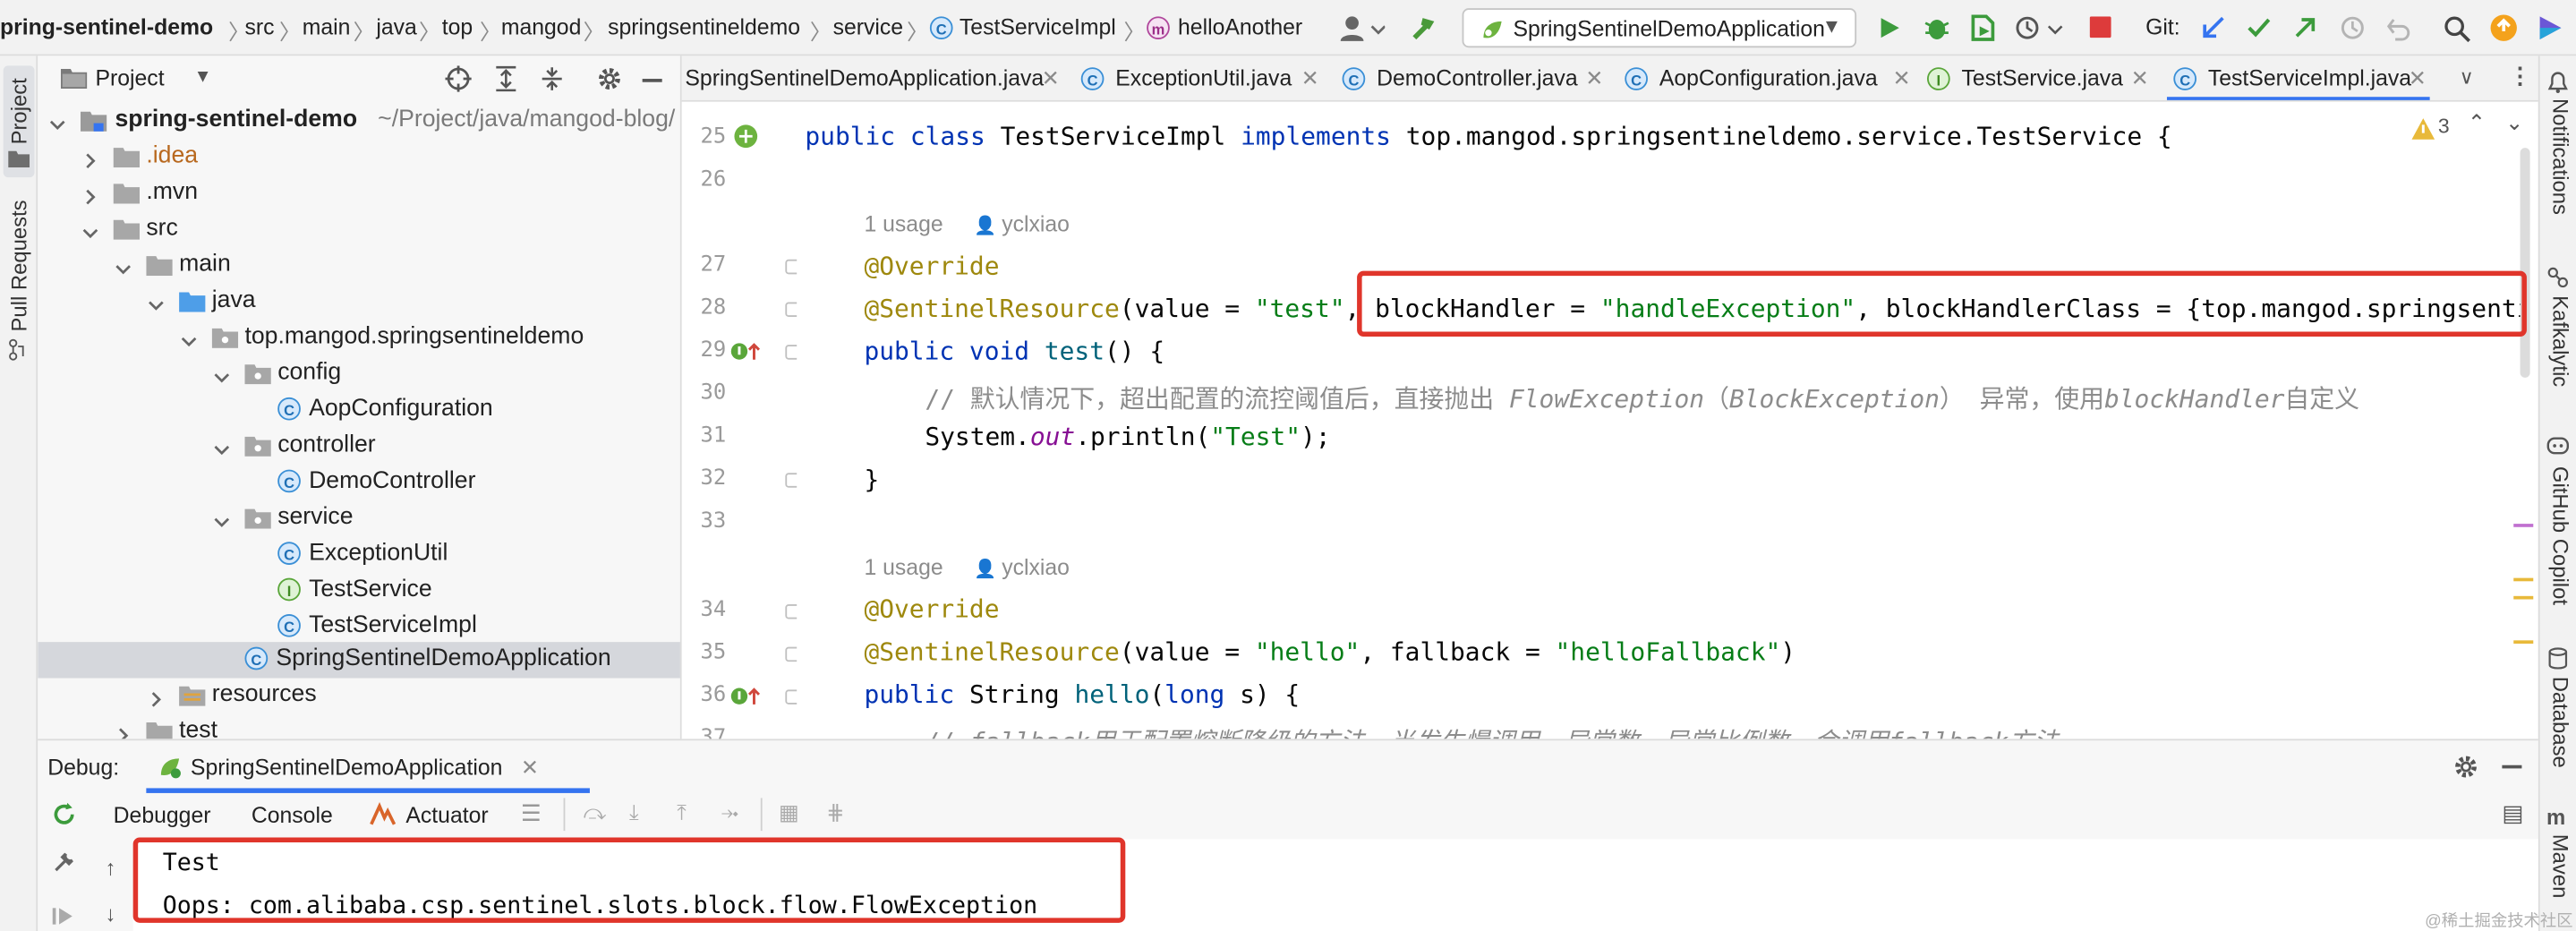 The width and height of the screenshot is (2576, 931). Describe the element at coordinates (64, 916) in the screenshot. I see `resume-icon` at that location.